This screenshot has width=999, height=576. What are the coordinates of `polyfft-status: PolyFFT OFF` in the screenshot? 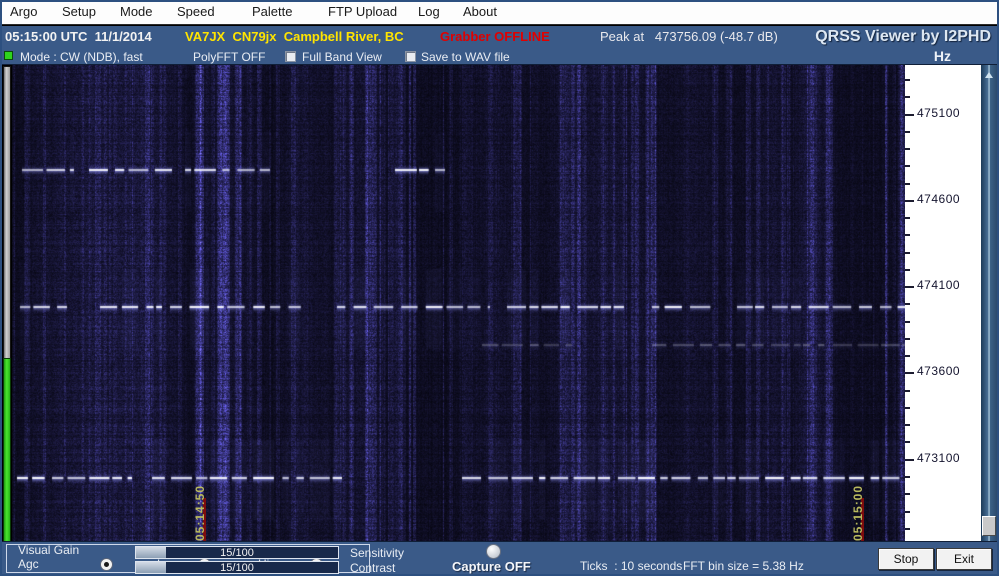 It's located at (229, 57).